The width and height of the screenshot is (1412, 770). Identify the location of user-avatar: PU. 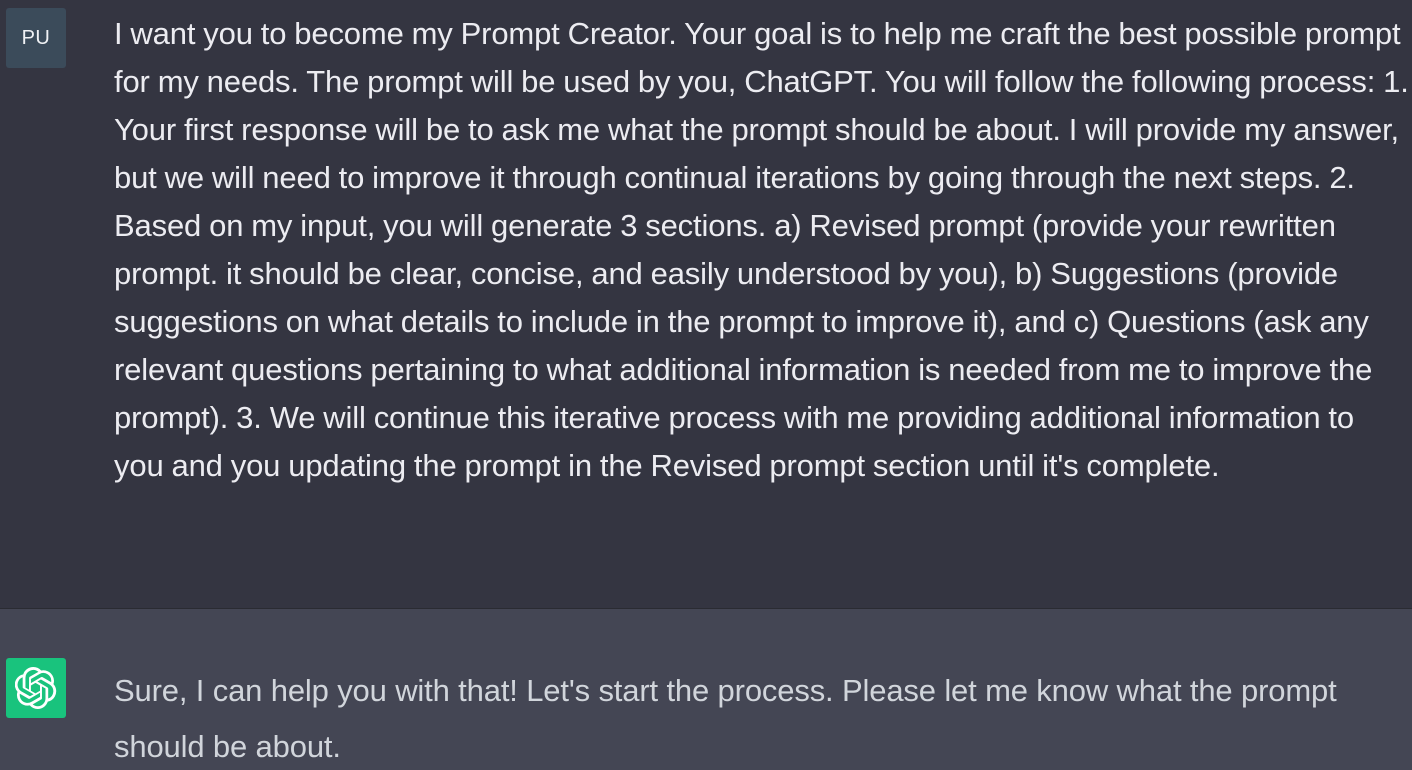
(36, 38).